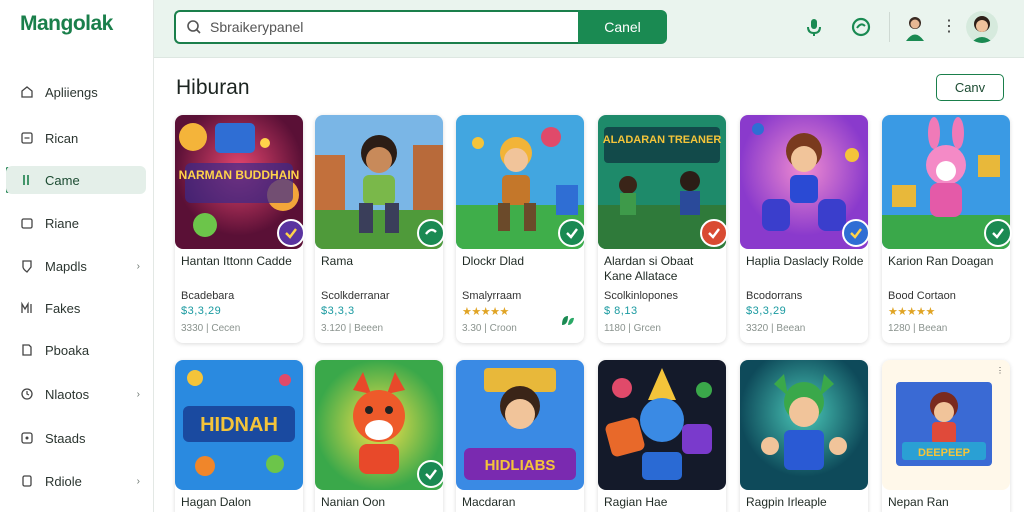 This screenshot has width=1024, height=512. What do you see at coordinates (774, 296) in the screenshot?
I see `game-publisher: Bcodorrans` at bounding box center [774, 296].